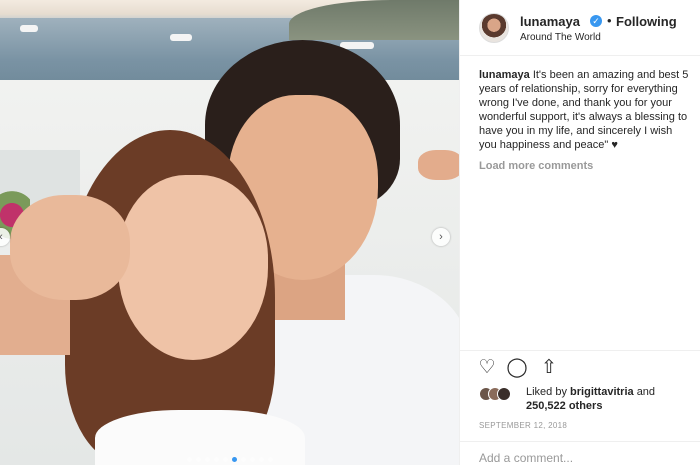 This screenshot has height=465, width=700. Describe the element at coordinates (646, 21) in the screenshot. I see `following-button: Following` at that location.